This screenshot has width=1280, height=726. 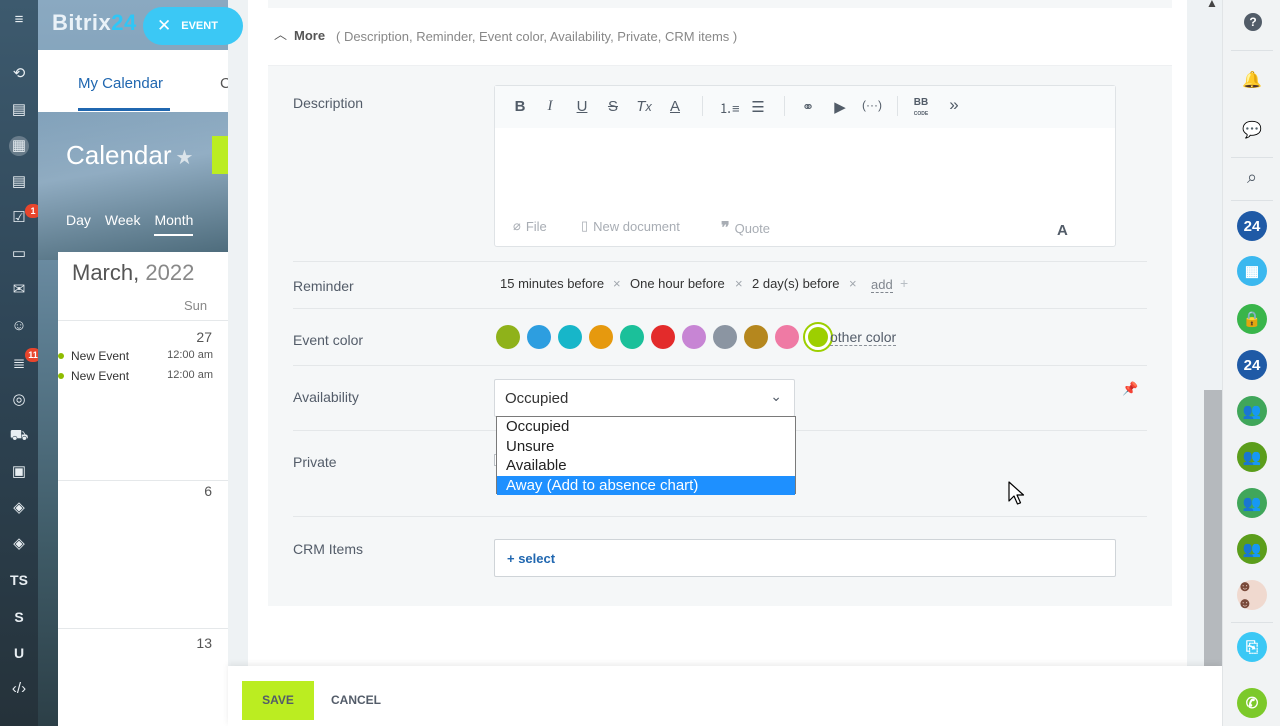 What do you see at coordinates (531, 558) in the screenshot?
I see `crm-select-link: + select` at bounding box center [531, 558].